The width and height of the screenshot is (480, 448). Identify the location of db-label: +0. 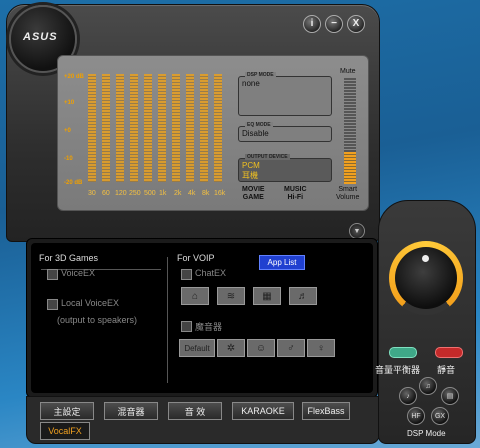
(67, 131).